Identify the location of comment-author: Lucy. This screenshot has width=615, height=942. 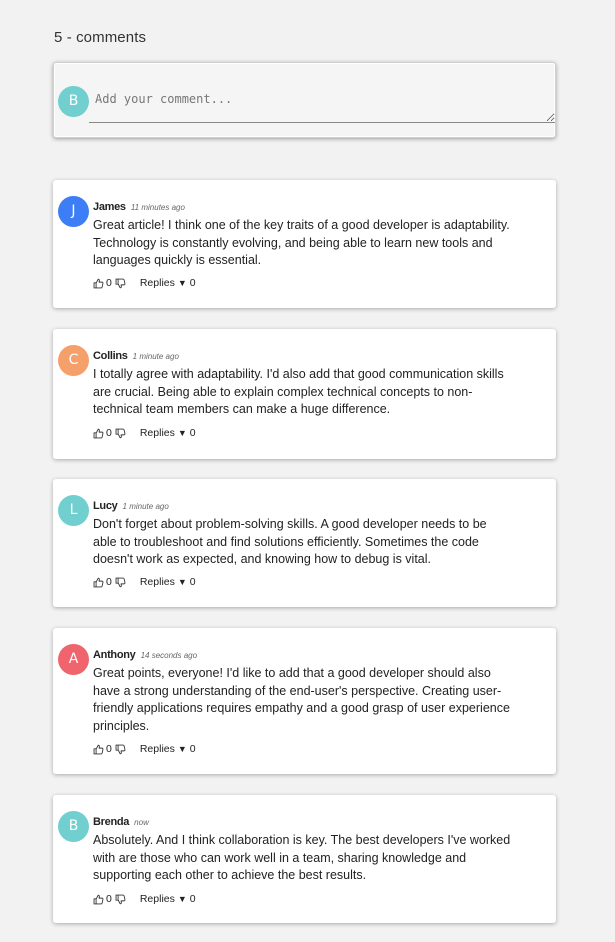
(105, 506).